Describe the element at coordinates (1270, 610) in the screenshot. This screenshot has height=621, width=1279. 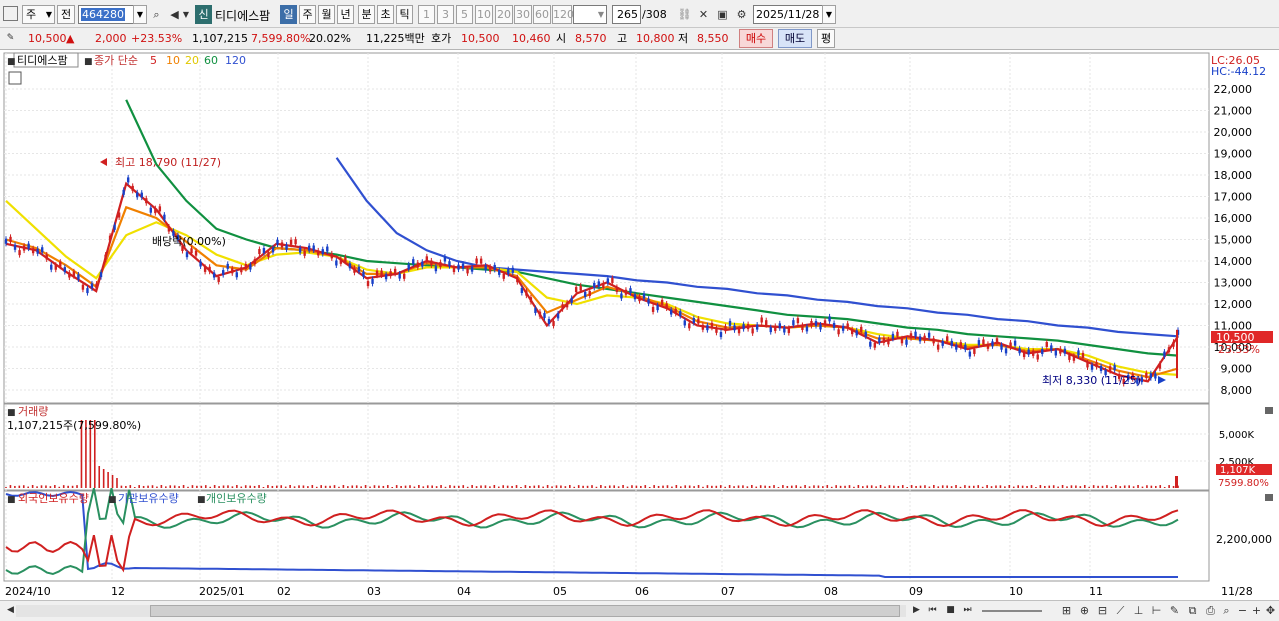
I see `move-icon: ✥` at that location.